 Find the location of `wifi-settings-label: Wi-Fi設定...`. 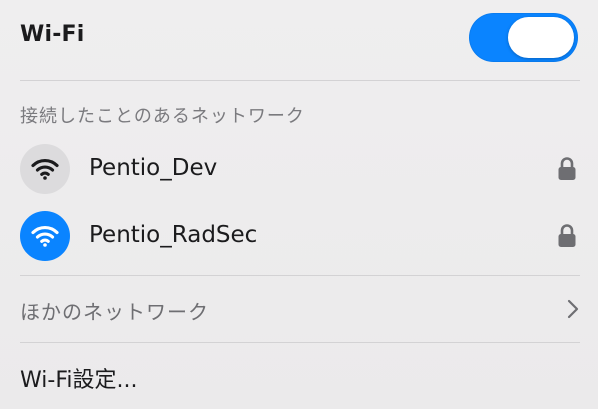

wifi-settings-label: Wi-Fi設定... is located at coordinates (79, 380).